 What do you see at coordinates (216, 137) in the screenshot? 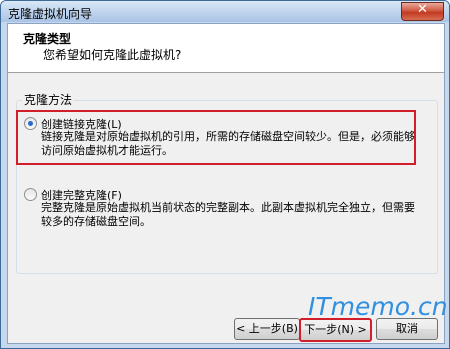
I see `linked-clone-highlight` at bounding box center [216, 137].